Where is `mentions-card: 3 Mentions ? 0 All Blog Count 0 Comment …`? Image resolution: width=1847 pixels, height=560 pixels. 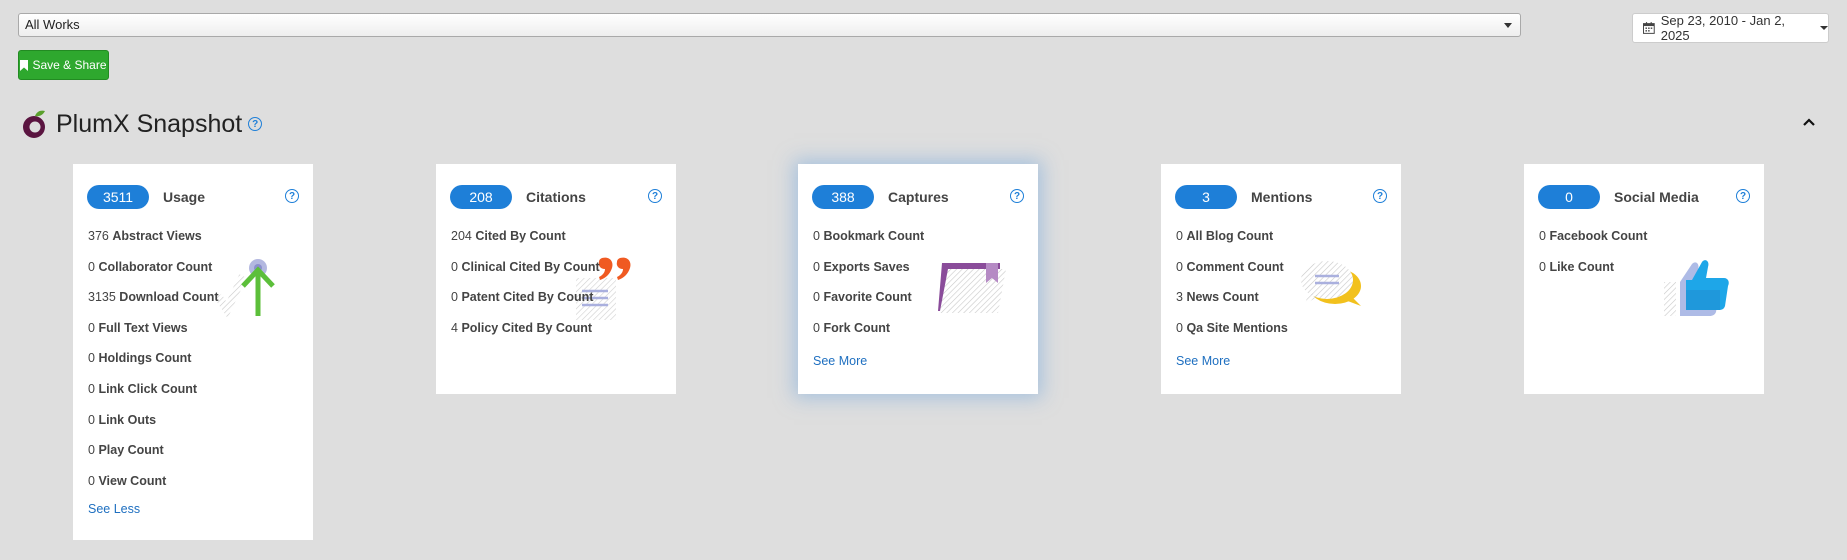 mentions-card: 3 Mentions ? 0 All Blog Count 0 Comment … is located at coordinates (1281, 279).